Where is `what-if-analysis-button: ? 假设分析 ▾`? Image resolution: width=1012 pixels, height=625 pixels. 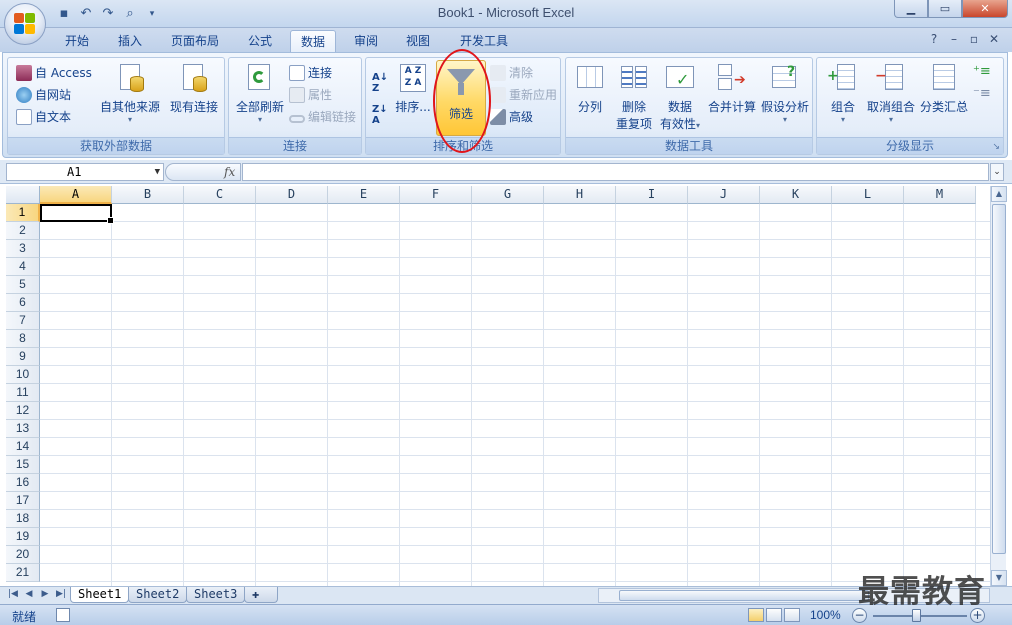 what-if-analysis-button: ? 假设分析 ▾ is located at coordinates (785, 93).